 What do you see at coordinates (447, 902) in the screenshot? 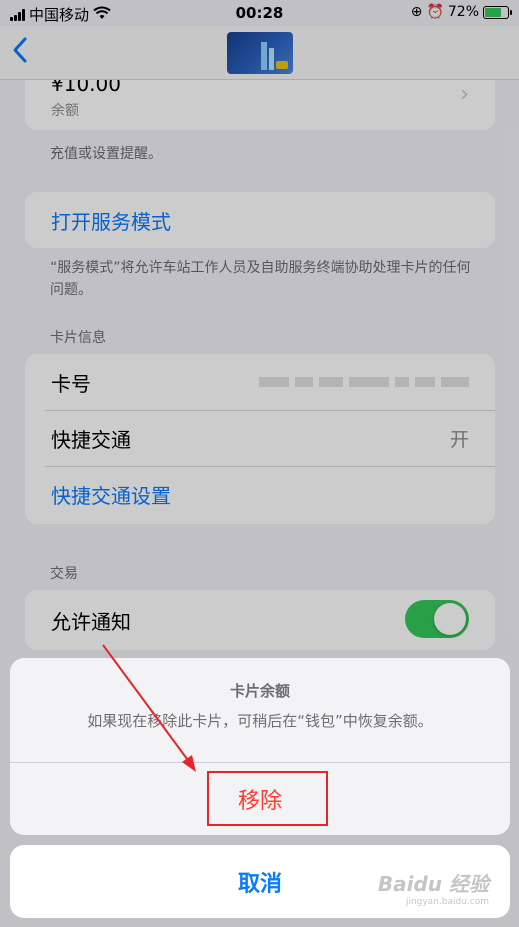
I see `watermark-url: jingyan.baidu.com` at bounding box center [447, 902].